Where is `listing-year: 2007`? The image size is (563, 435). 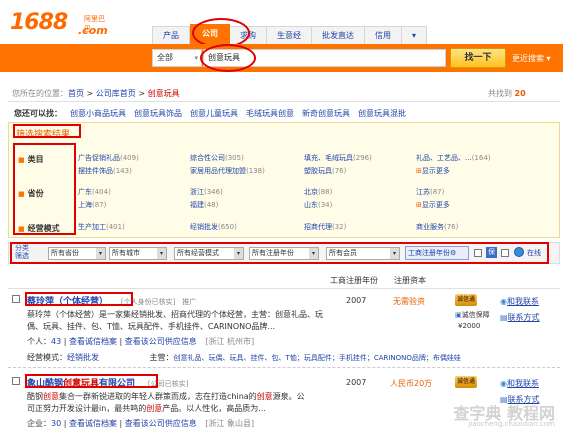
listing-year: 2007 is located at coordinates (356, 300).